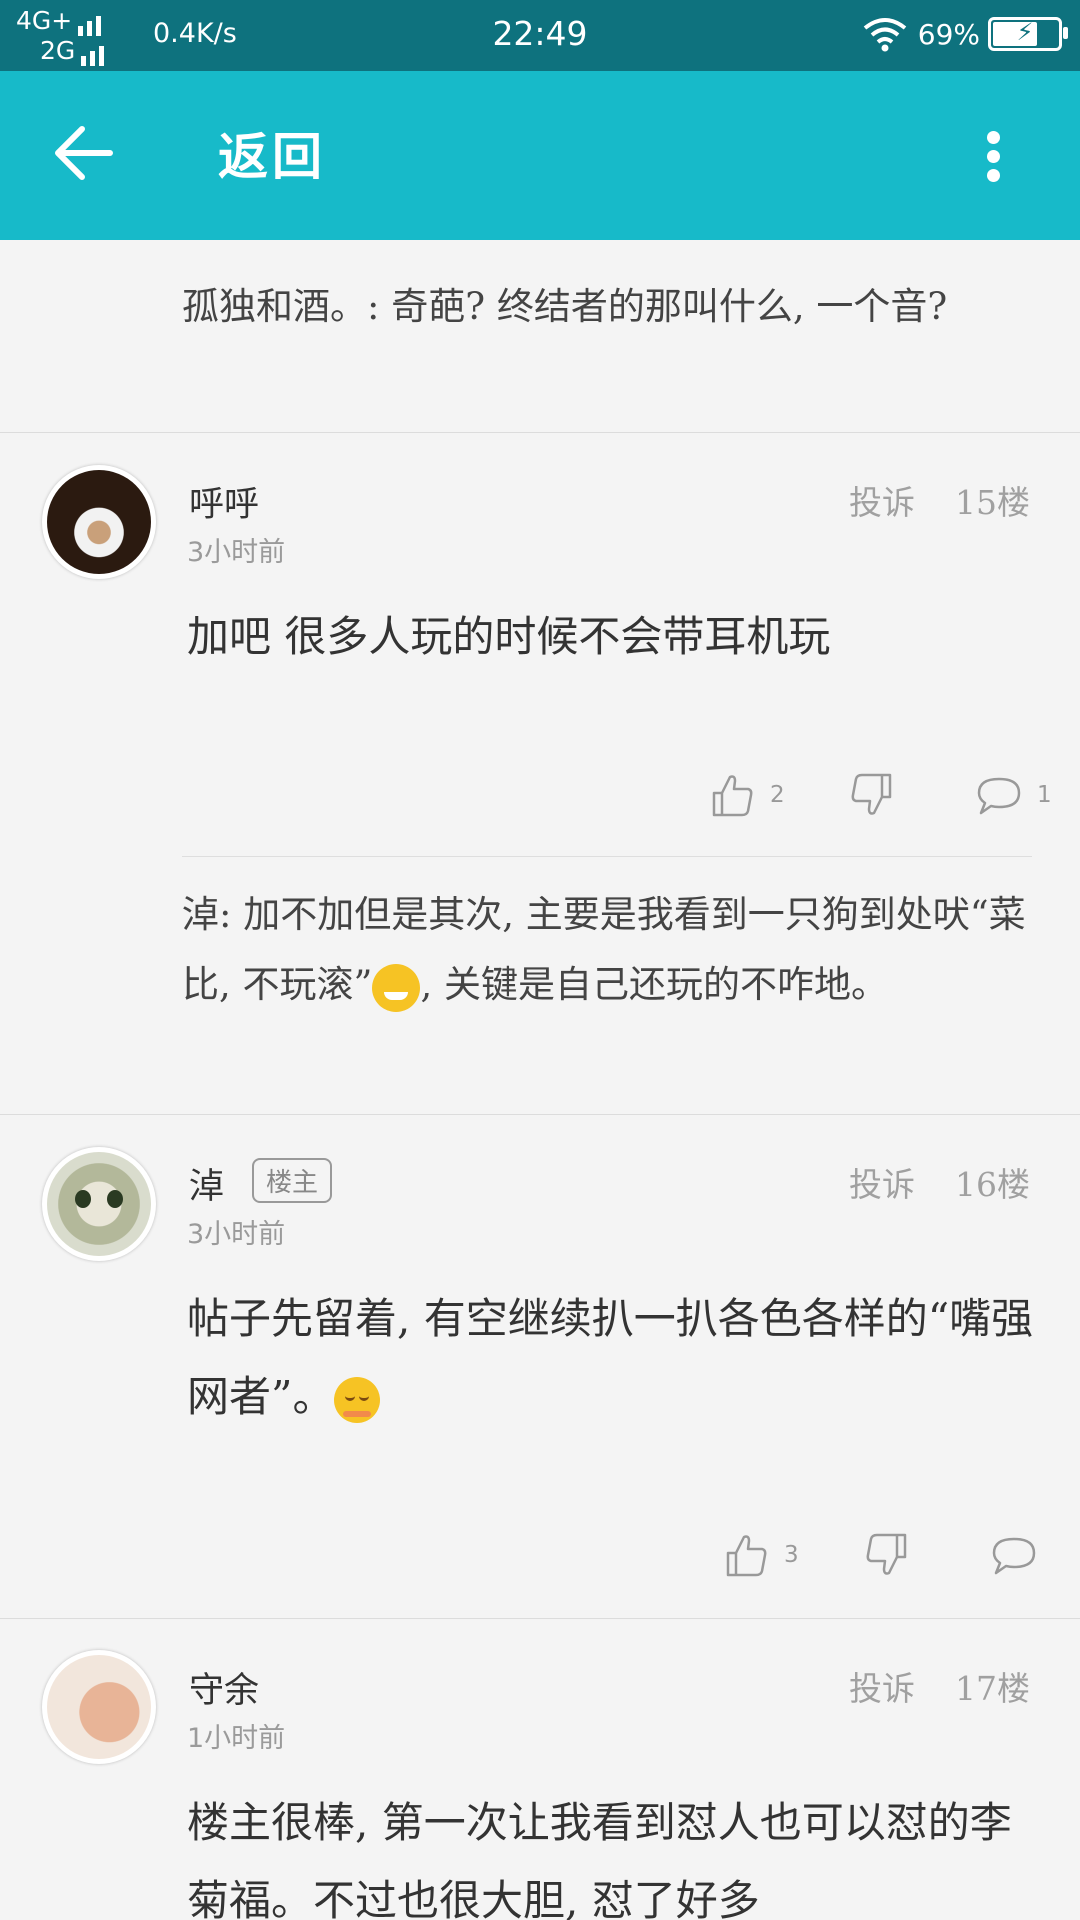 This screenshot has width=1080, height=1920. I want to click on grinning-emoji-icon, so click(396, 987).